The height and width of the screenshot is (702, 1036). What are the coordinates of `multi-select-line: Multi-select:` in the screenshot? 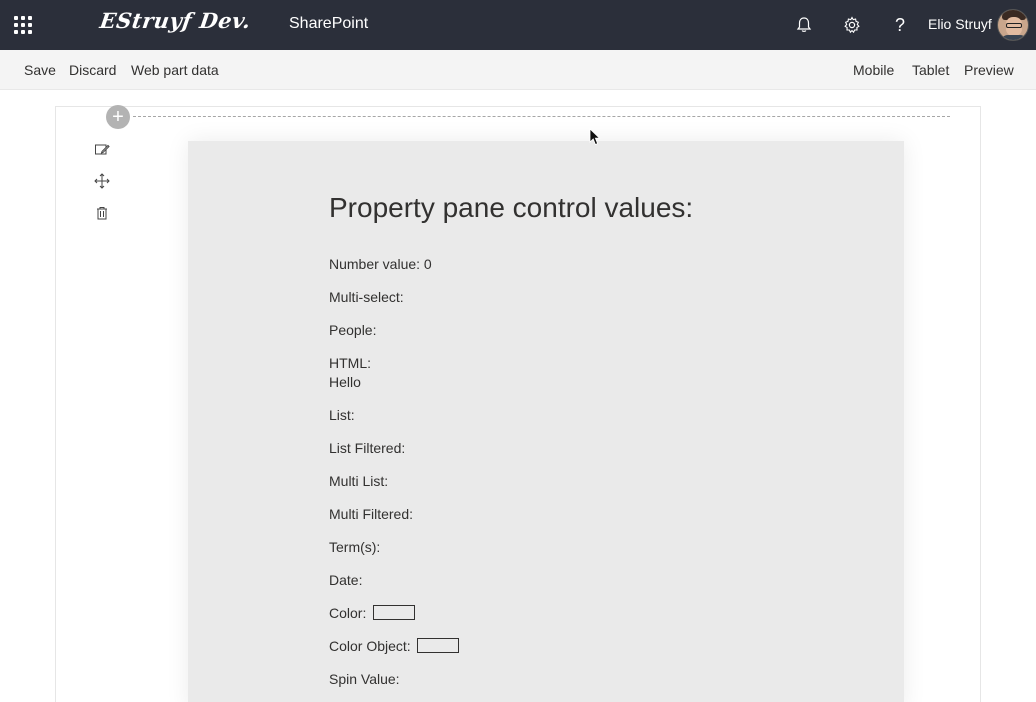 It's located at (366, 297).